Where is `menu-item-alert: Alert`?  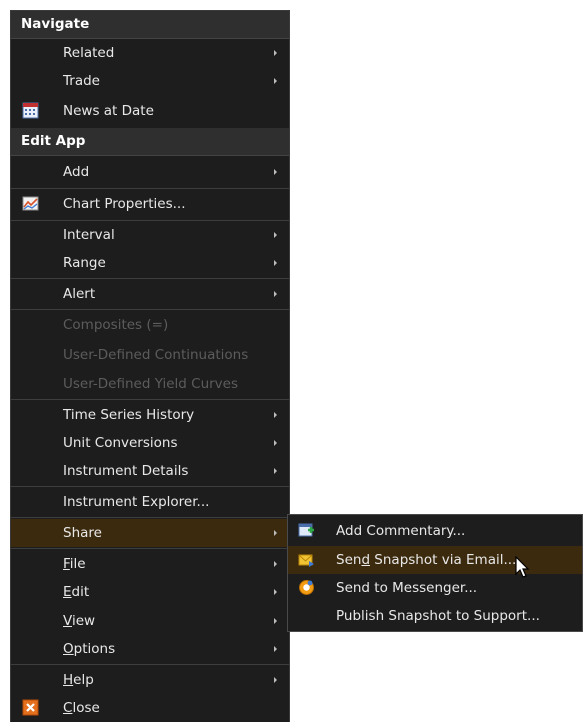 menu-item-alert: Alert is located at coordinates (150, 294).